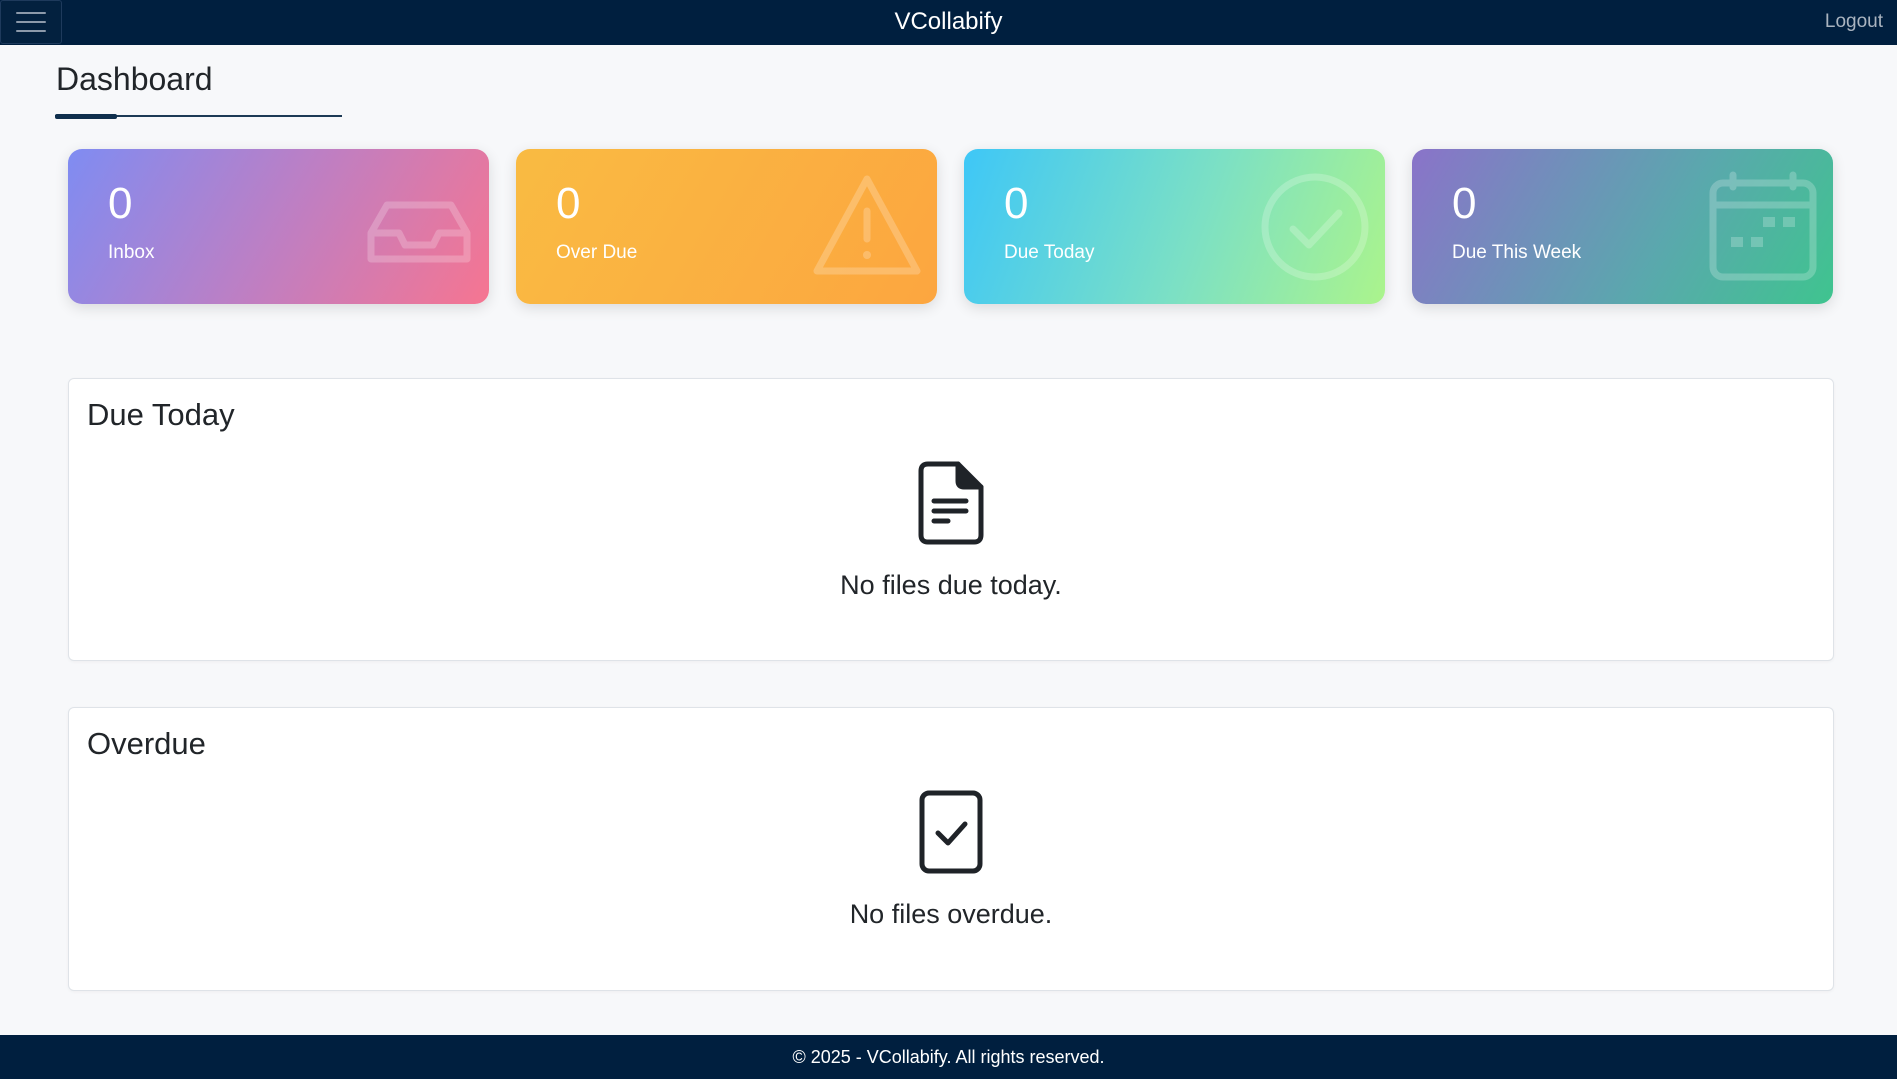 The height and width of the screenshot is (1079, 1897). Describe the element at coordinates (278, 226) in the screenshot. I see `stat-card-inbox: 0 Inbox` at that location.